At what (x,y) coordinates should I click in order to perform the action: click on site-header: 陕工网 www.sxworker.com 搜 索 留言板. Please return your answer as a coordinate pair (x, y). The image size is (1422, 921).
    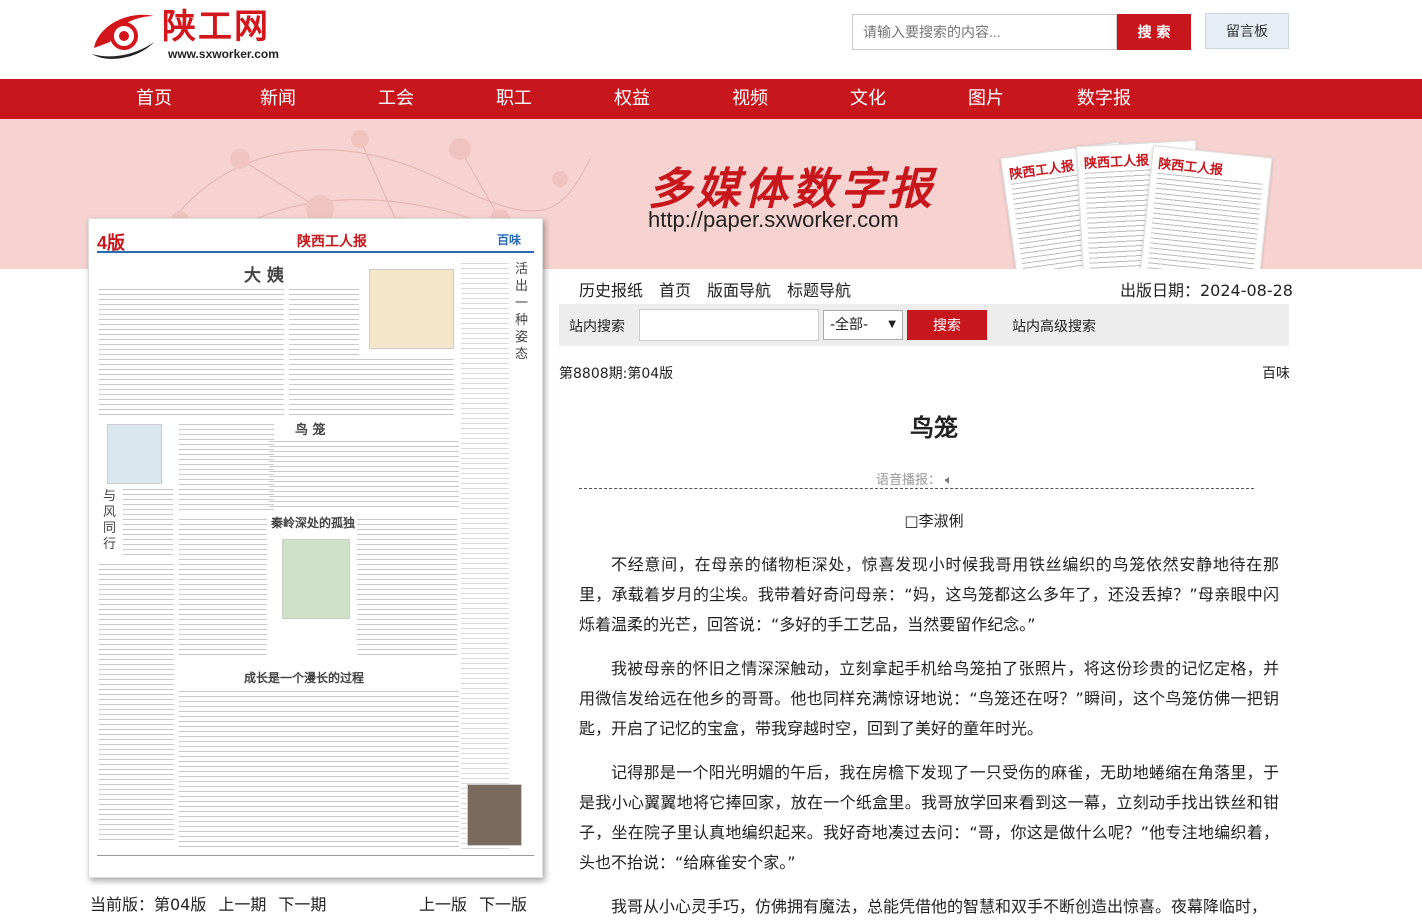
    Looking at the image, I should click on (711, 39).